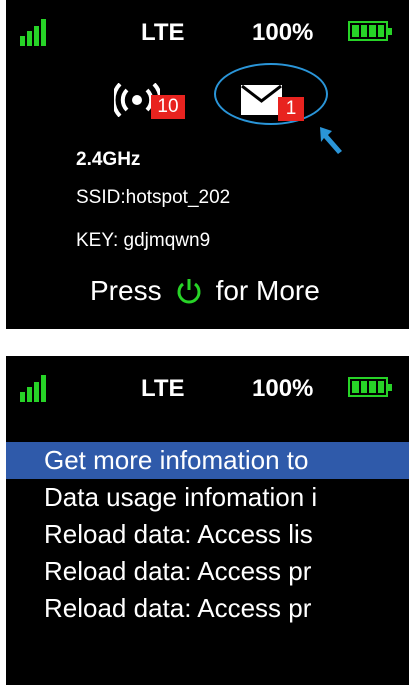 The height and width of the screenshot is (685, 417). I want to click on menu-item: Get more infomation to, so click(207, 460).